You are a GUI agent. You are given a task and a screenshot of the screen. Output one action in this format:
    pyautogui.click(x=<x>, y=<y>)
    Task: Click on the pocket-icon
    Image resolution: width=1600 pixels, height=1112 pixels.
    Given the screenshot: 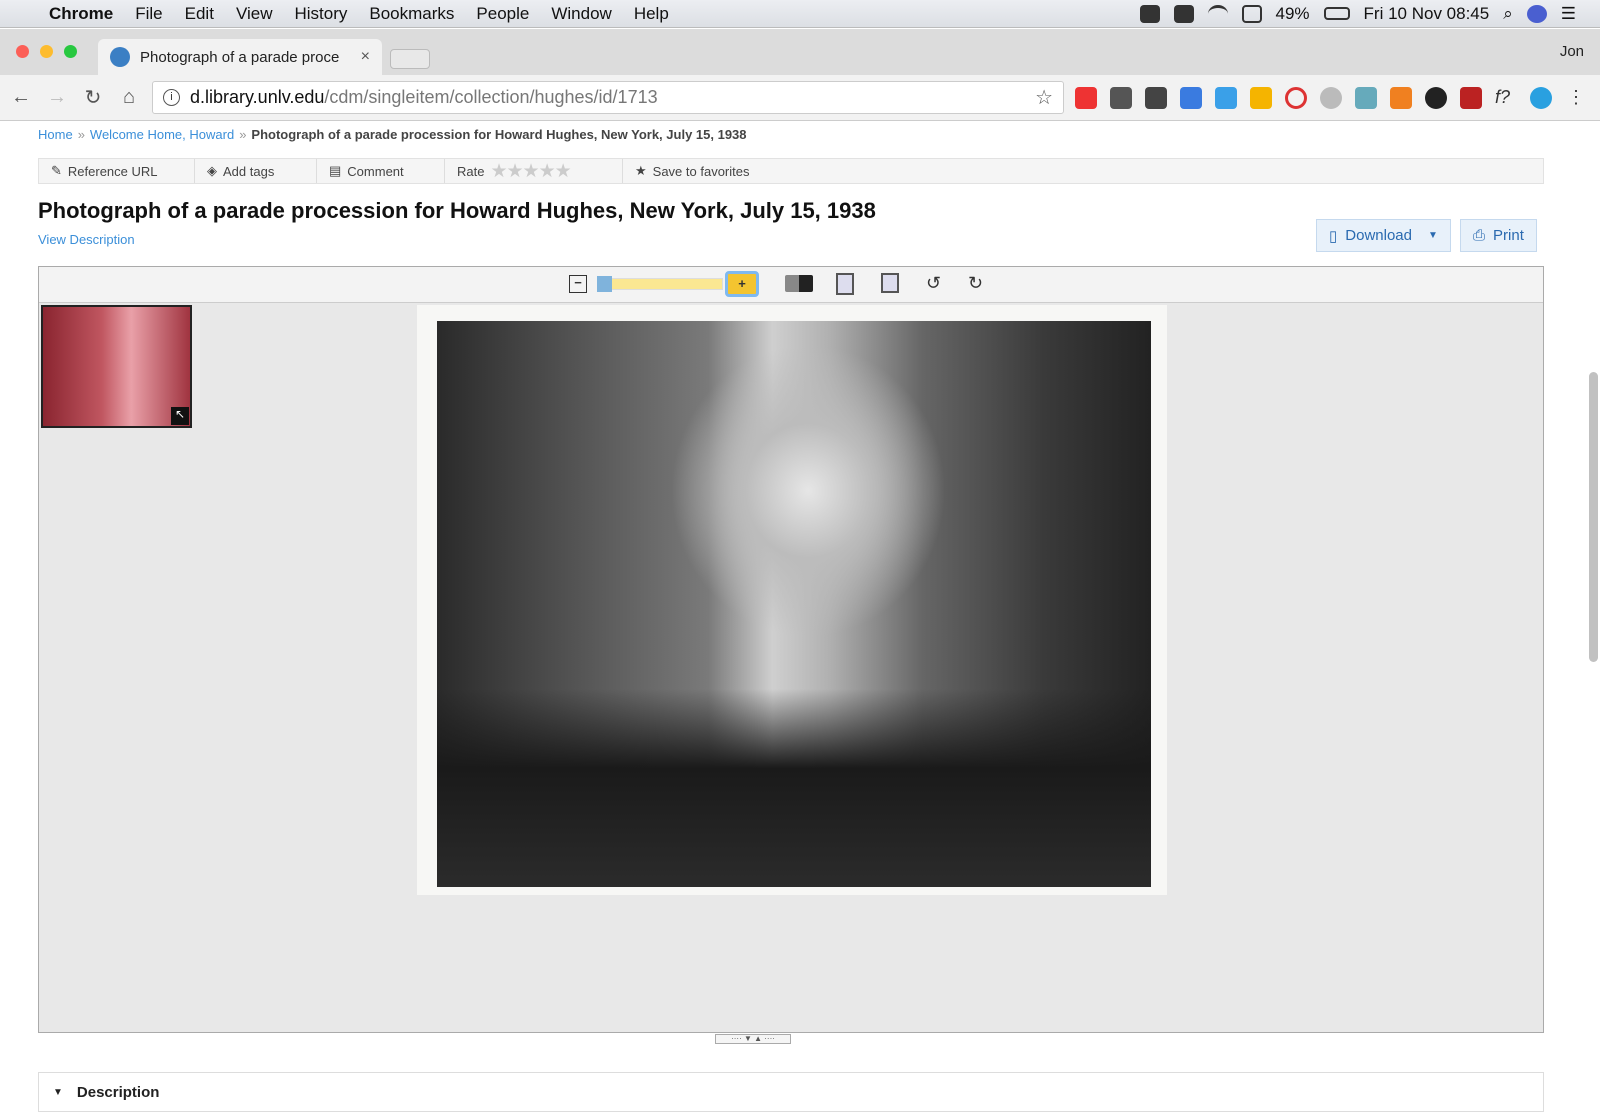 What is the action you would take?
    pyautogui.click(x=1121, y=98)
    